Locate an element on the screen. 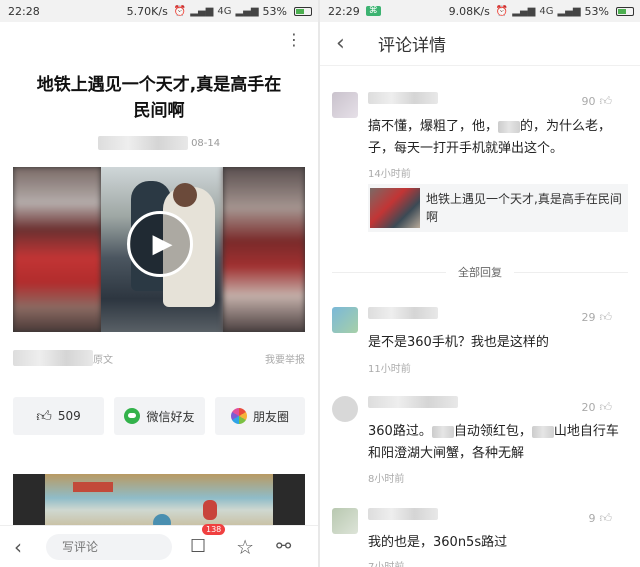 The height and width of the screenshot is (567, 640). like-count: 20 is located at coordinates (588, 407).